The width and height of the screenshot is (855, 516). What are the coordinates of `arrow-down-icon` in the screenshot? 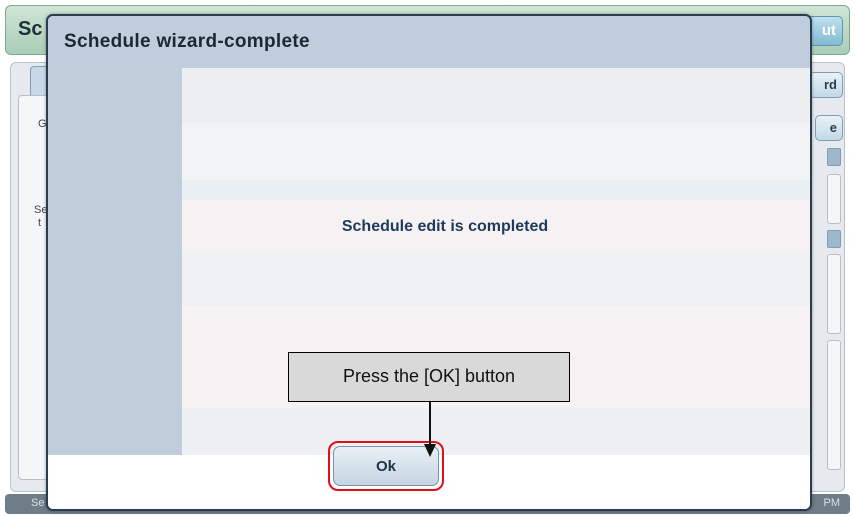 It's located at (430, 429).